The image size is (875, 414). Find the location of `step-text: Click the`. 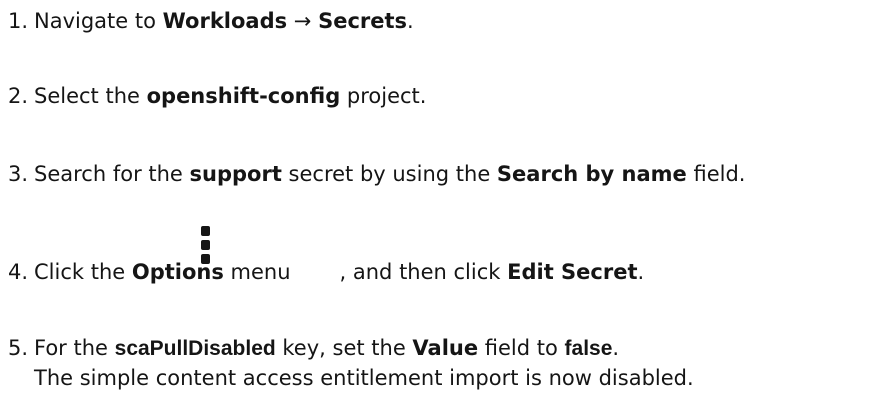

step-text: Click the is located at coordinates (83, 272).